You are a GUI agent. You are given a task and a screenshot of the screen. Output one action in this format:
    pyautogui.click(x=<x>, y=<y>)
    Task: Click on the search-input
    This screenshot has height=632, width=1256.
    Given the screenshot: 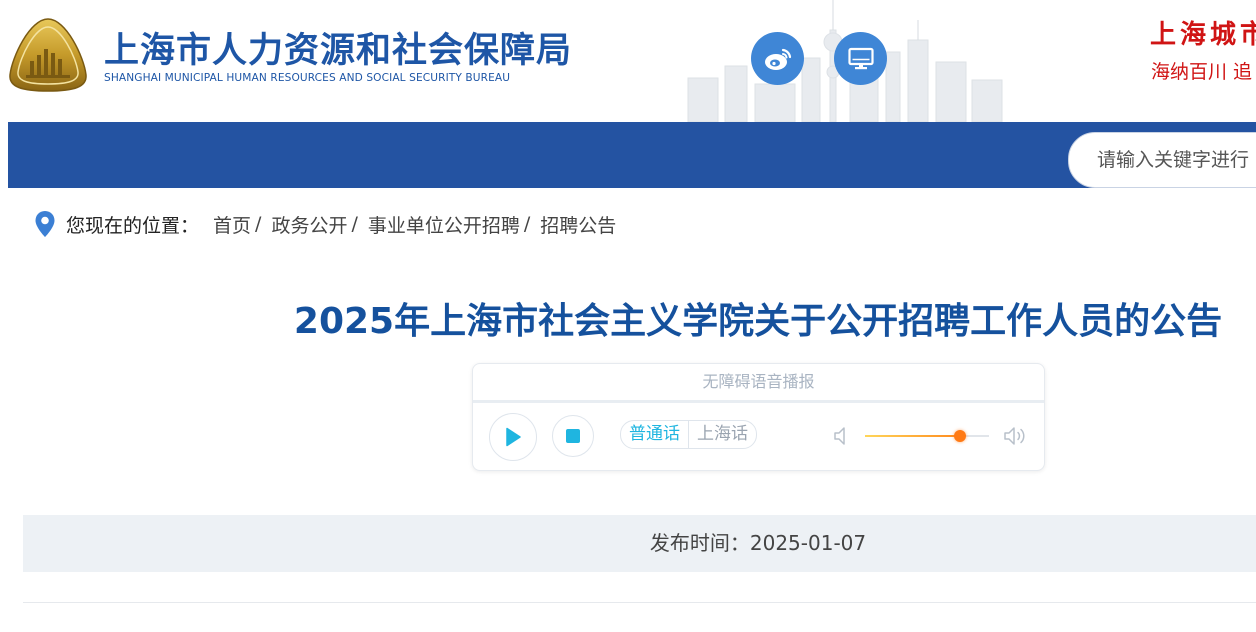 What is the action you would take?
    pyautogui.click(x=1176, y=160)
    